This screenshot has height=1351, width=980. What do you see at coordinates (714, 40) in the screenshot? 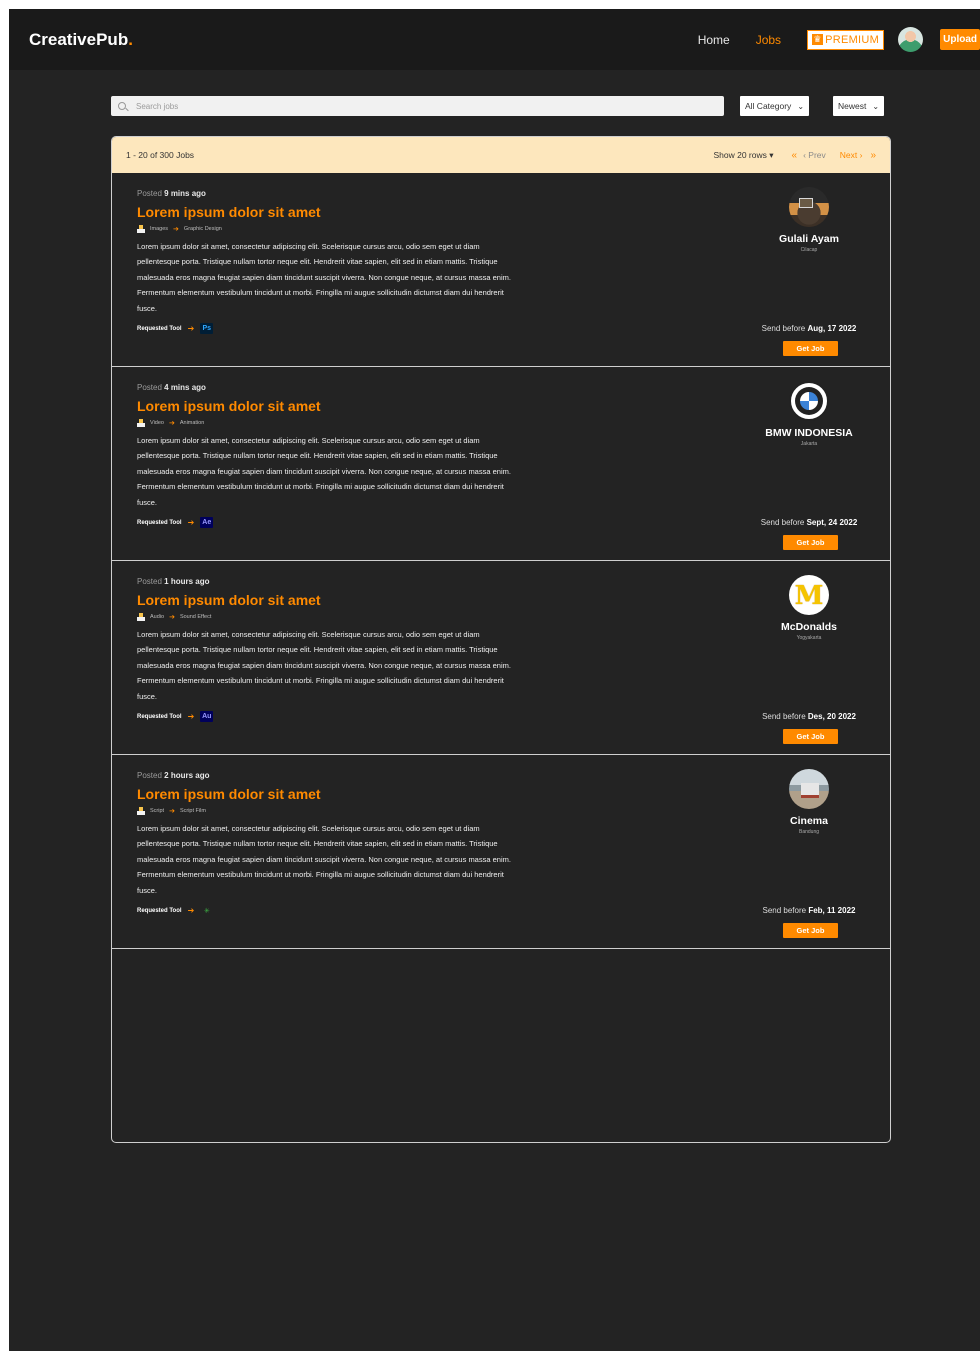
I see `nav-link-home: Home` at bounding box center [714, 40].